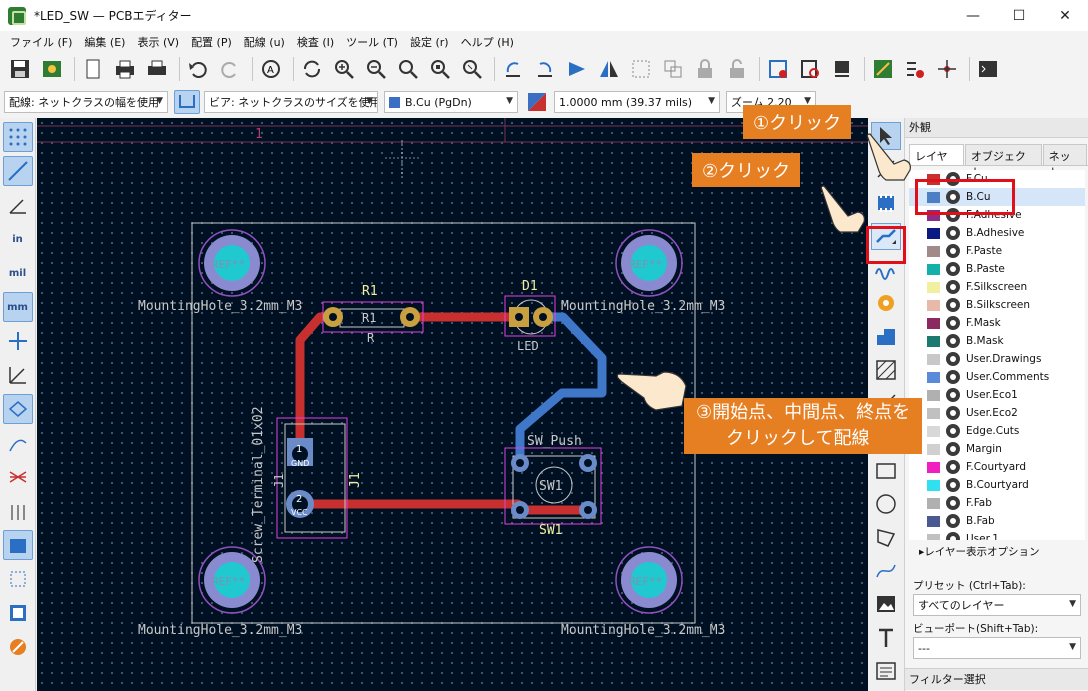 This screenshot has width=1088, height=691. What do you see at coordinates (997, 431) in the screenshot?
I see `layer-row: Edge.Cuts` at bounding box center [997, 431].